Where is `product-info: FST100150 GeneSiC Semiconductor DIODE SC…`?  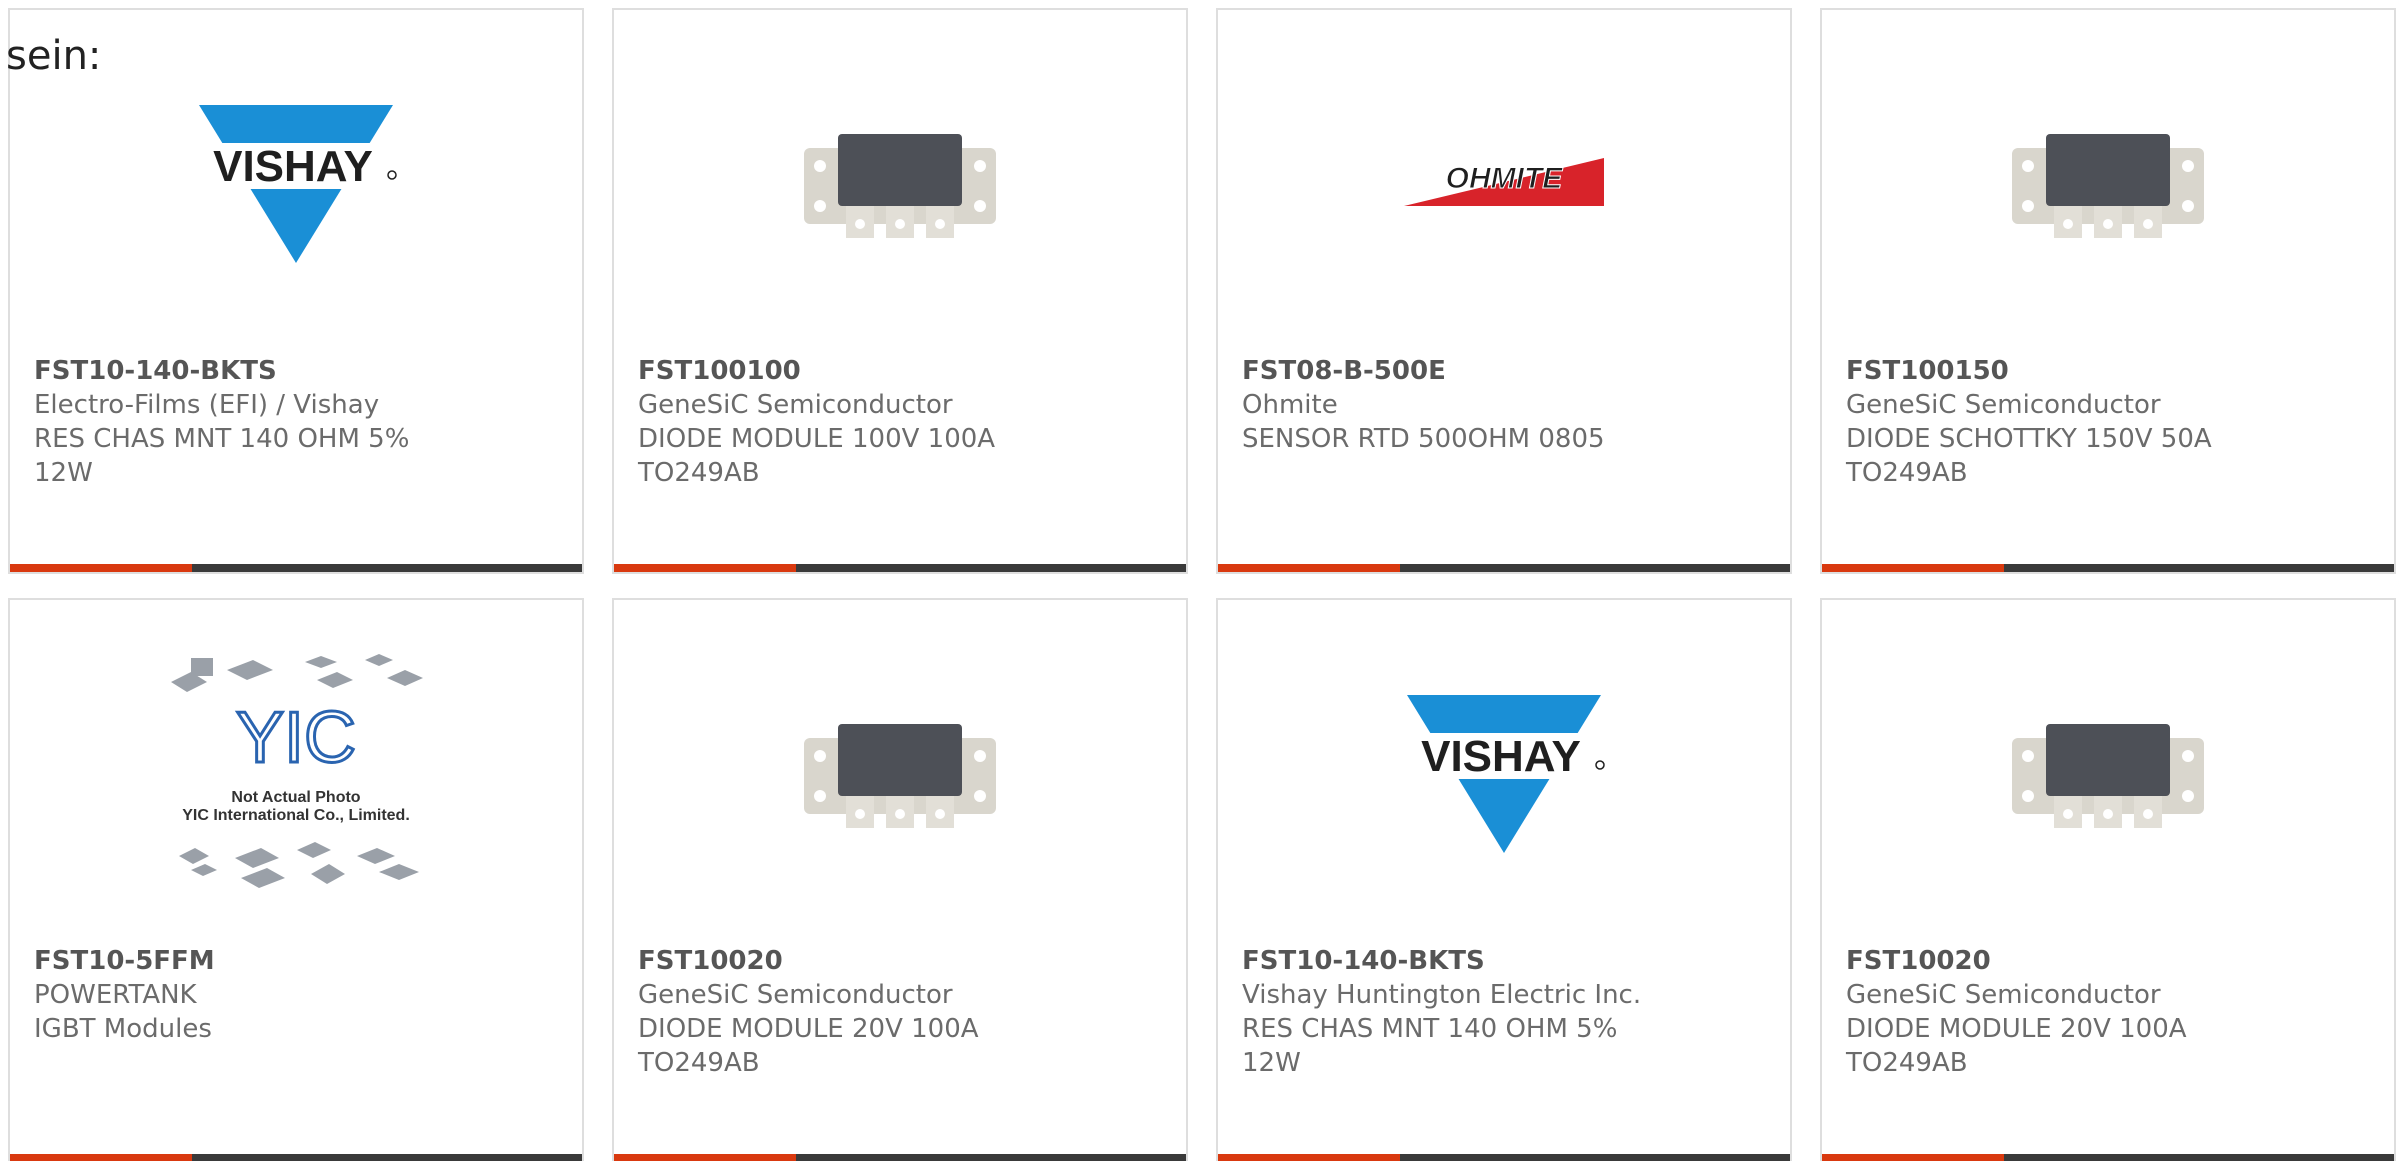
product-info: FST100150 GeneSiC Semiconductor DIODE SC… is located at coordinates (2056, 422).